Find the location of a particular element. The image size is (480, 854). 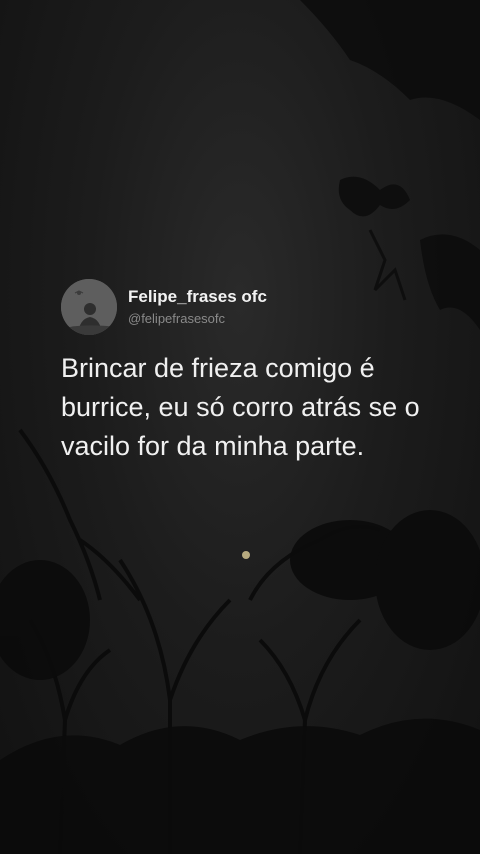

post-header: Felipe_frases ofc @felipefrasesofc is located at coordinates (164, 307).